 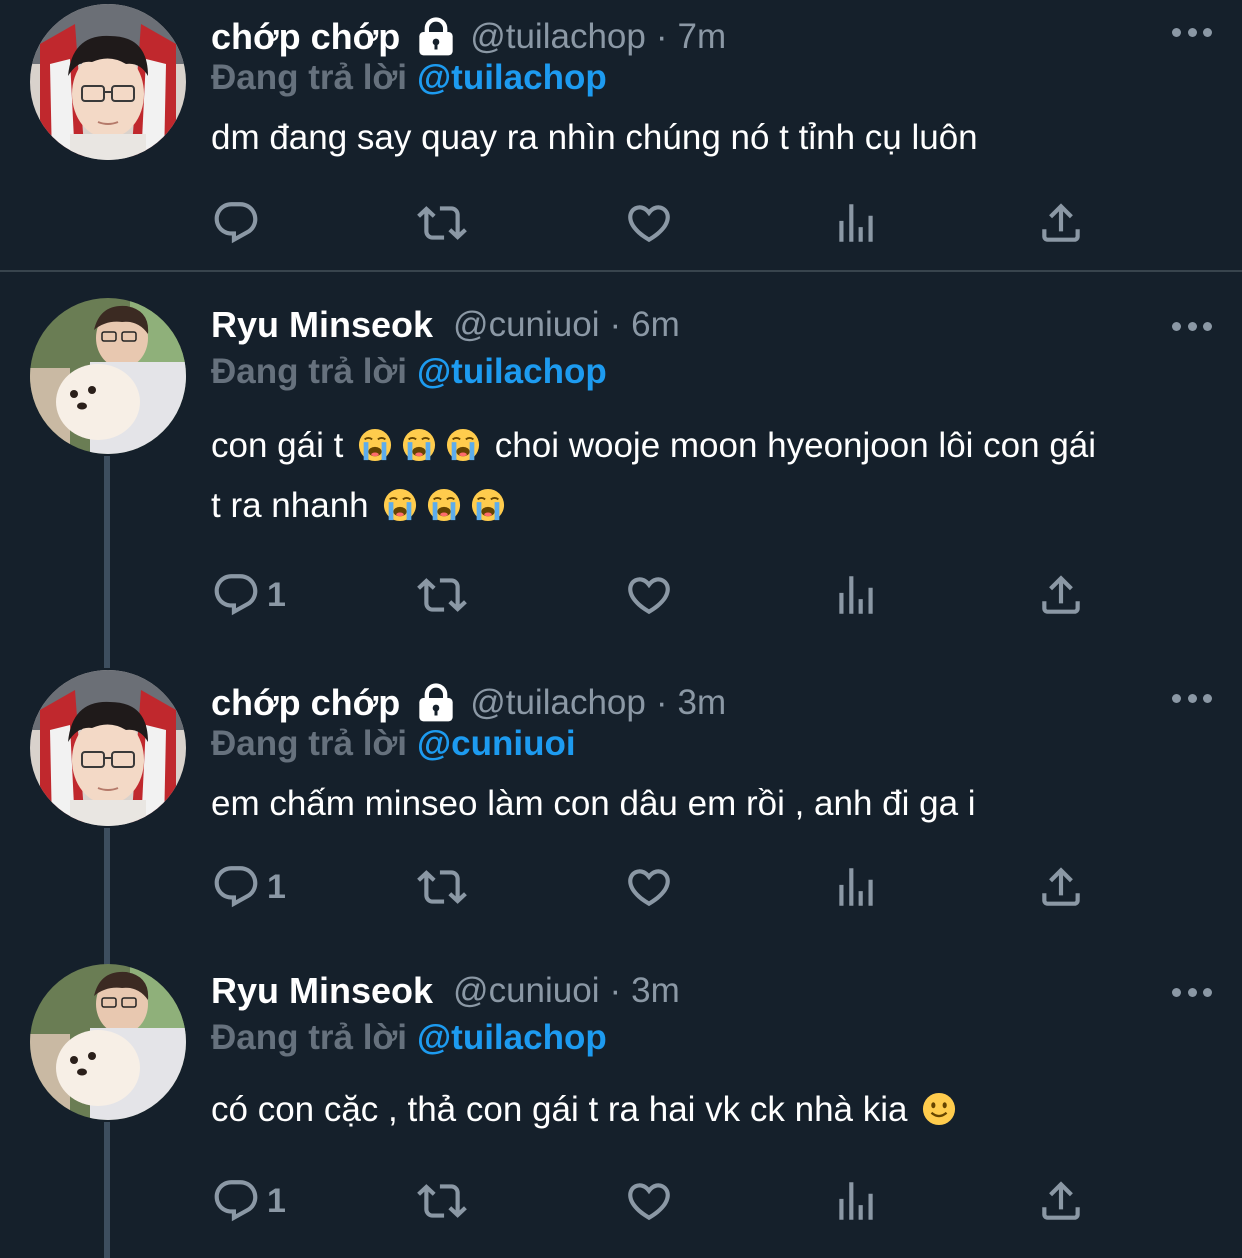 What do you see at coordinates (655, 325) in the screenshot?
I see `timestamp: 6m` at bounding box center [655, 325].